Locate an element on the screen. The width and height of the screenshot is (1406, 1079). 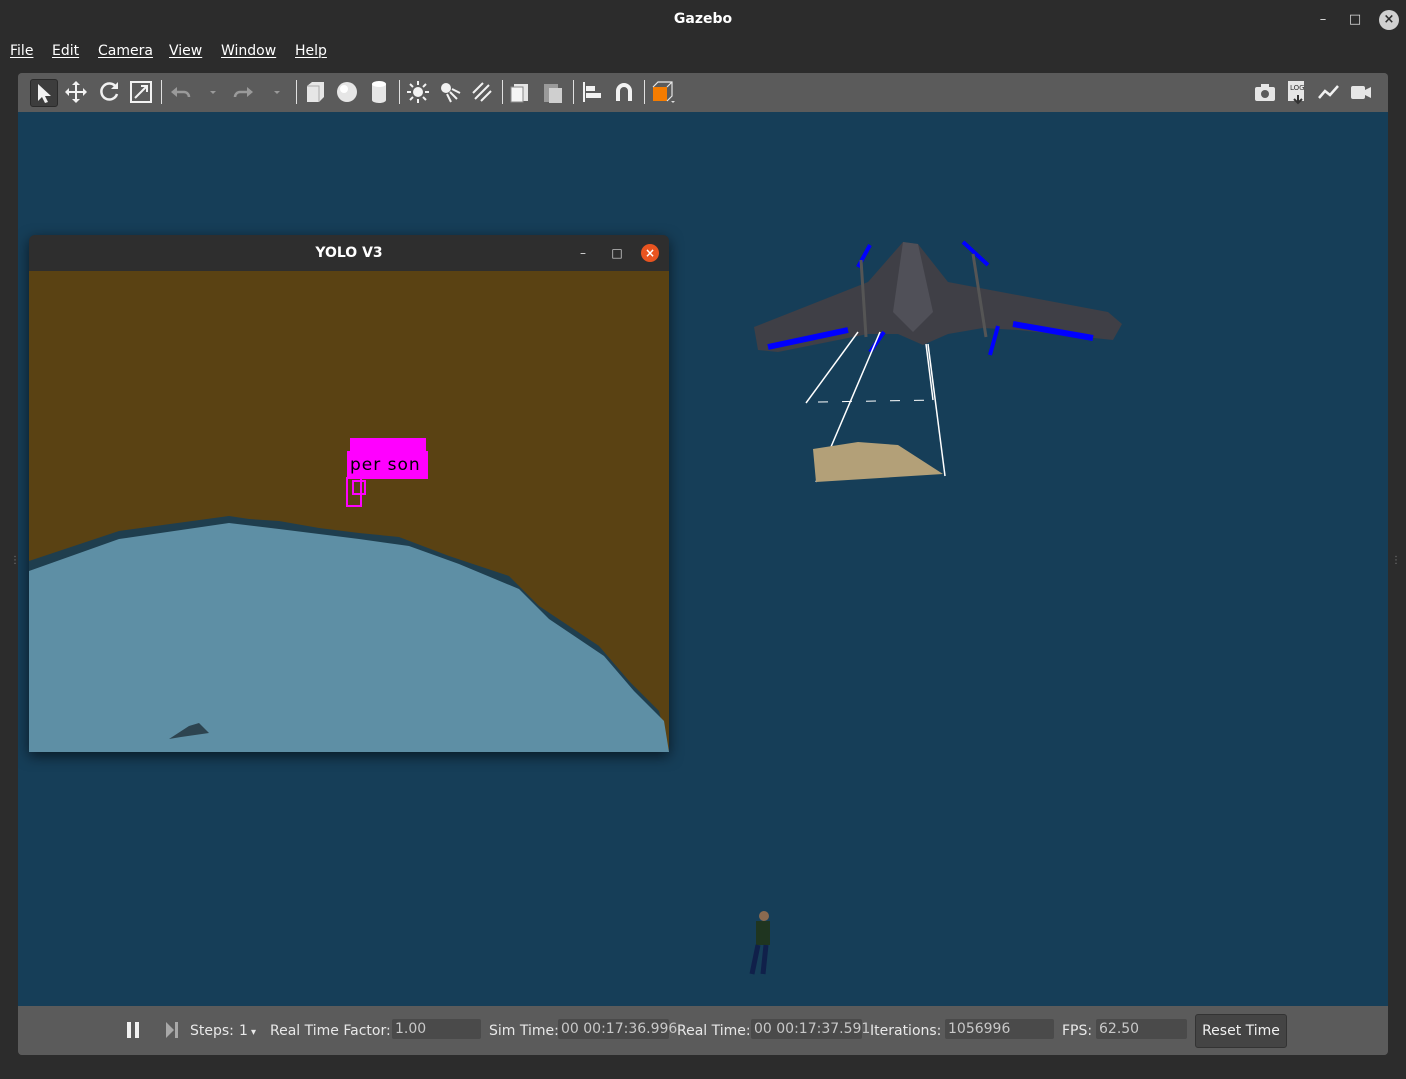
translate-icon is located at coordinates (76, 92).